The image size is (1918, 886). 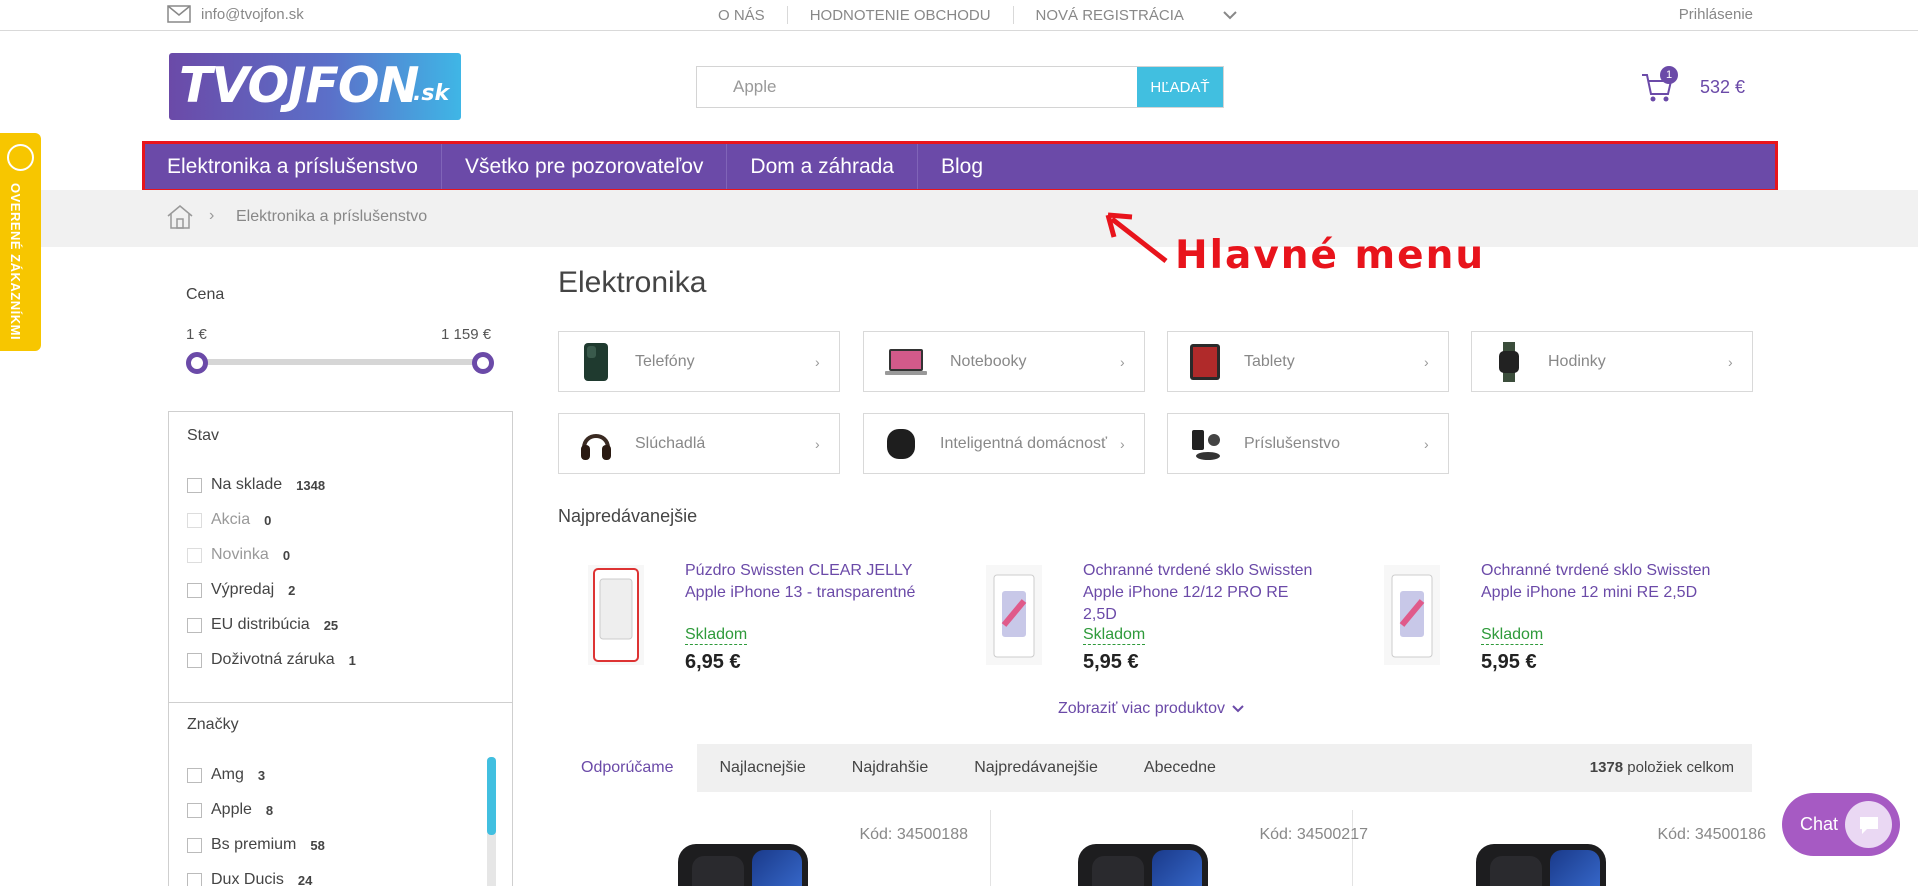 What do you see at coordinates (627, 768) in the screenshot?
I see `sort-tab-recommended: Odporúčame` at bounding box center [627, 768].